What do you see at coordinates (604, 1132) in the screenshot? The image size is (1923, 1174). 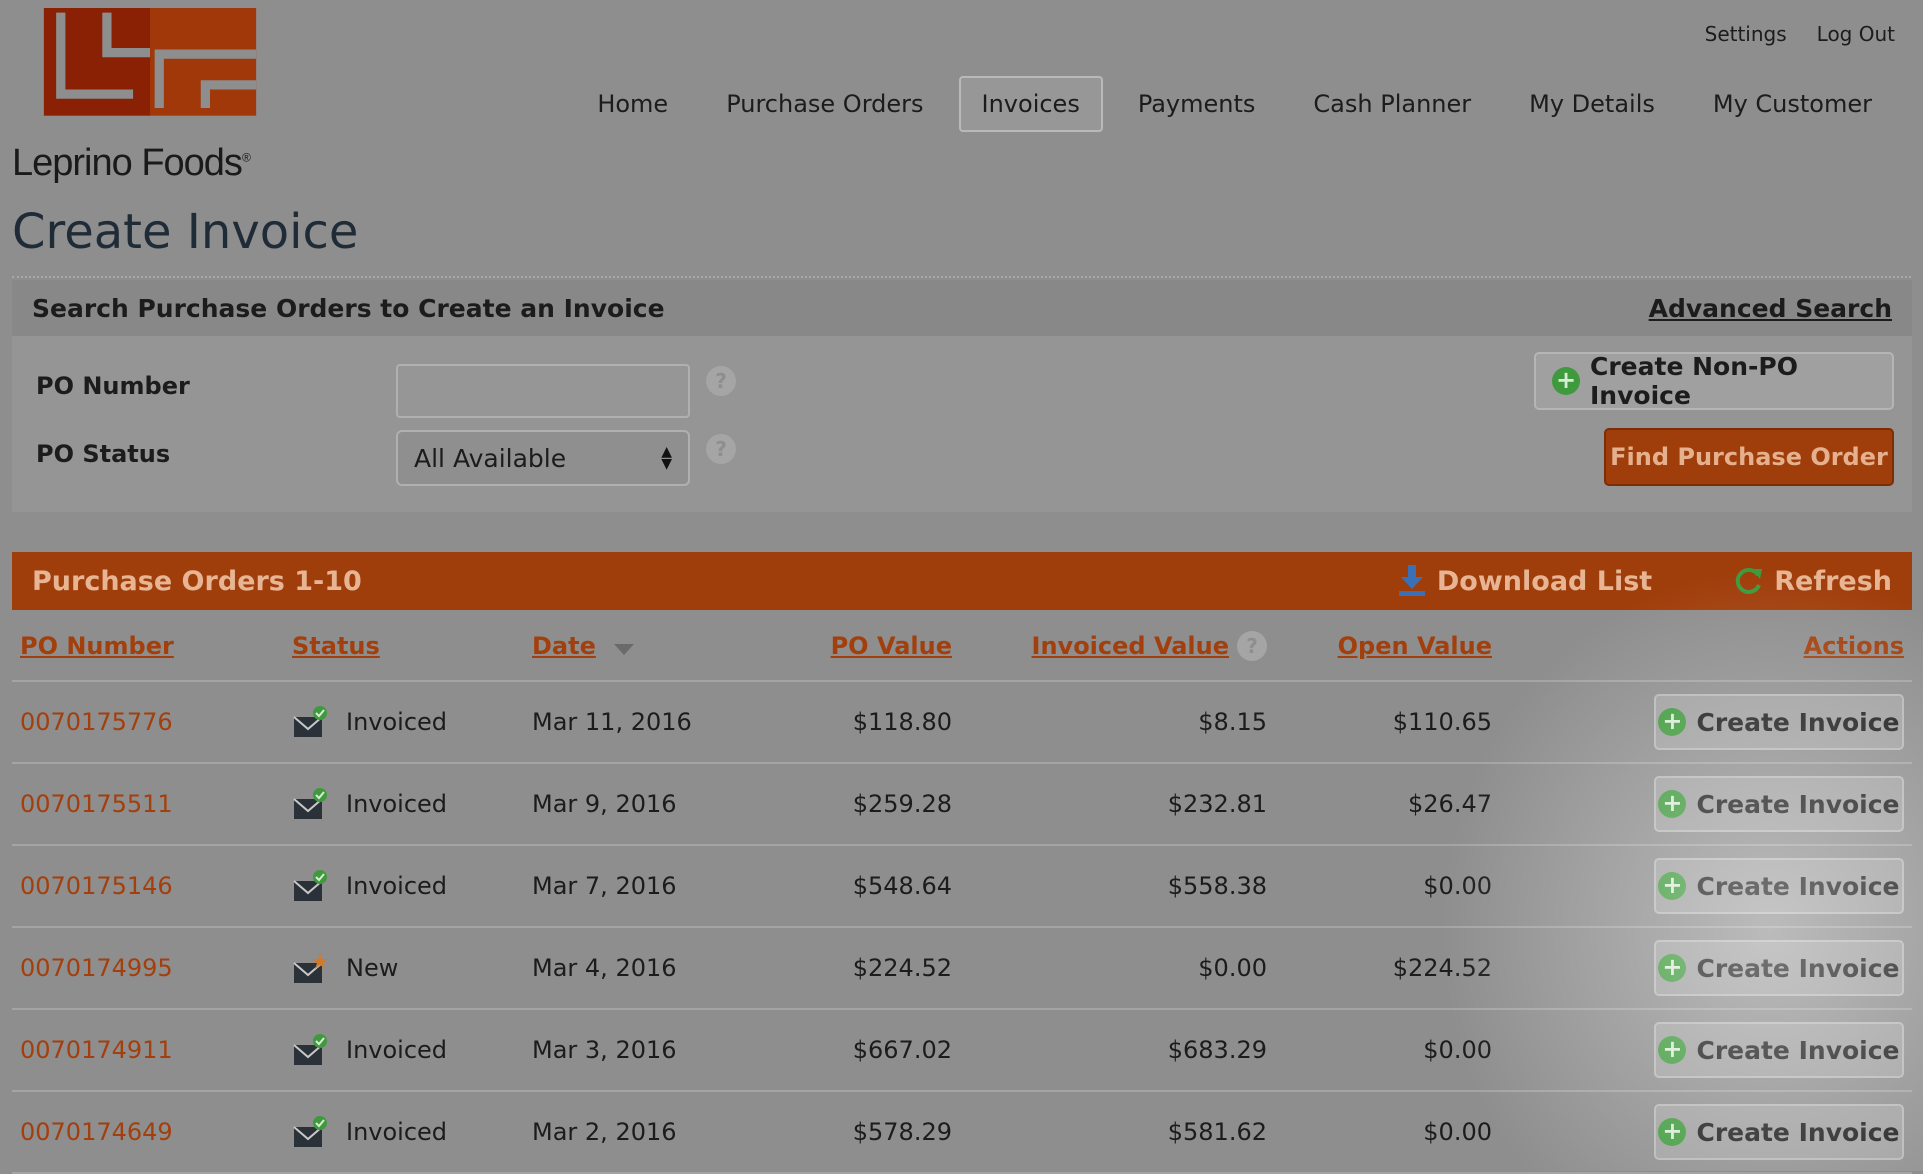 I see `date-cell: Mar 2, 2016` at bounding box center [604, 1132].